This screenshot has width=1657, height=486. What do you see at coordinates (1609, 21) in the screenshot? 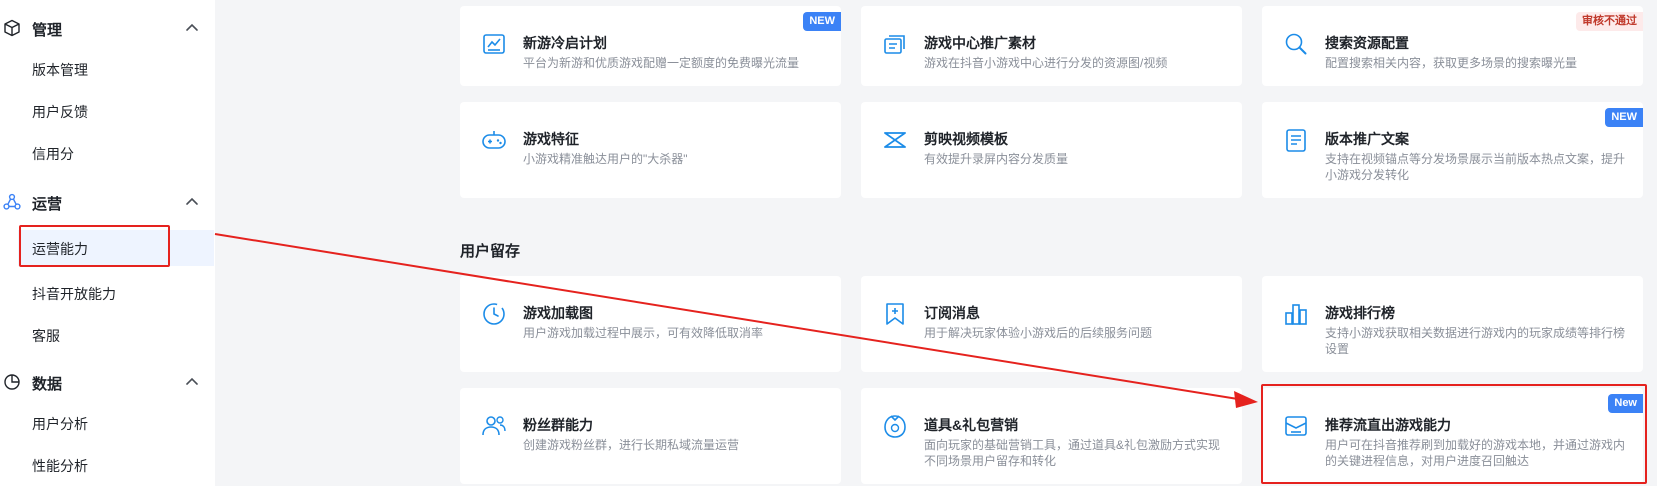
I see `rejected-badge: 审核不通过` at bounding box center [1609, 21].